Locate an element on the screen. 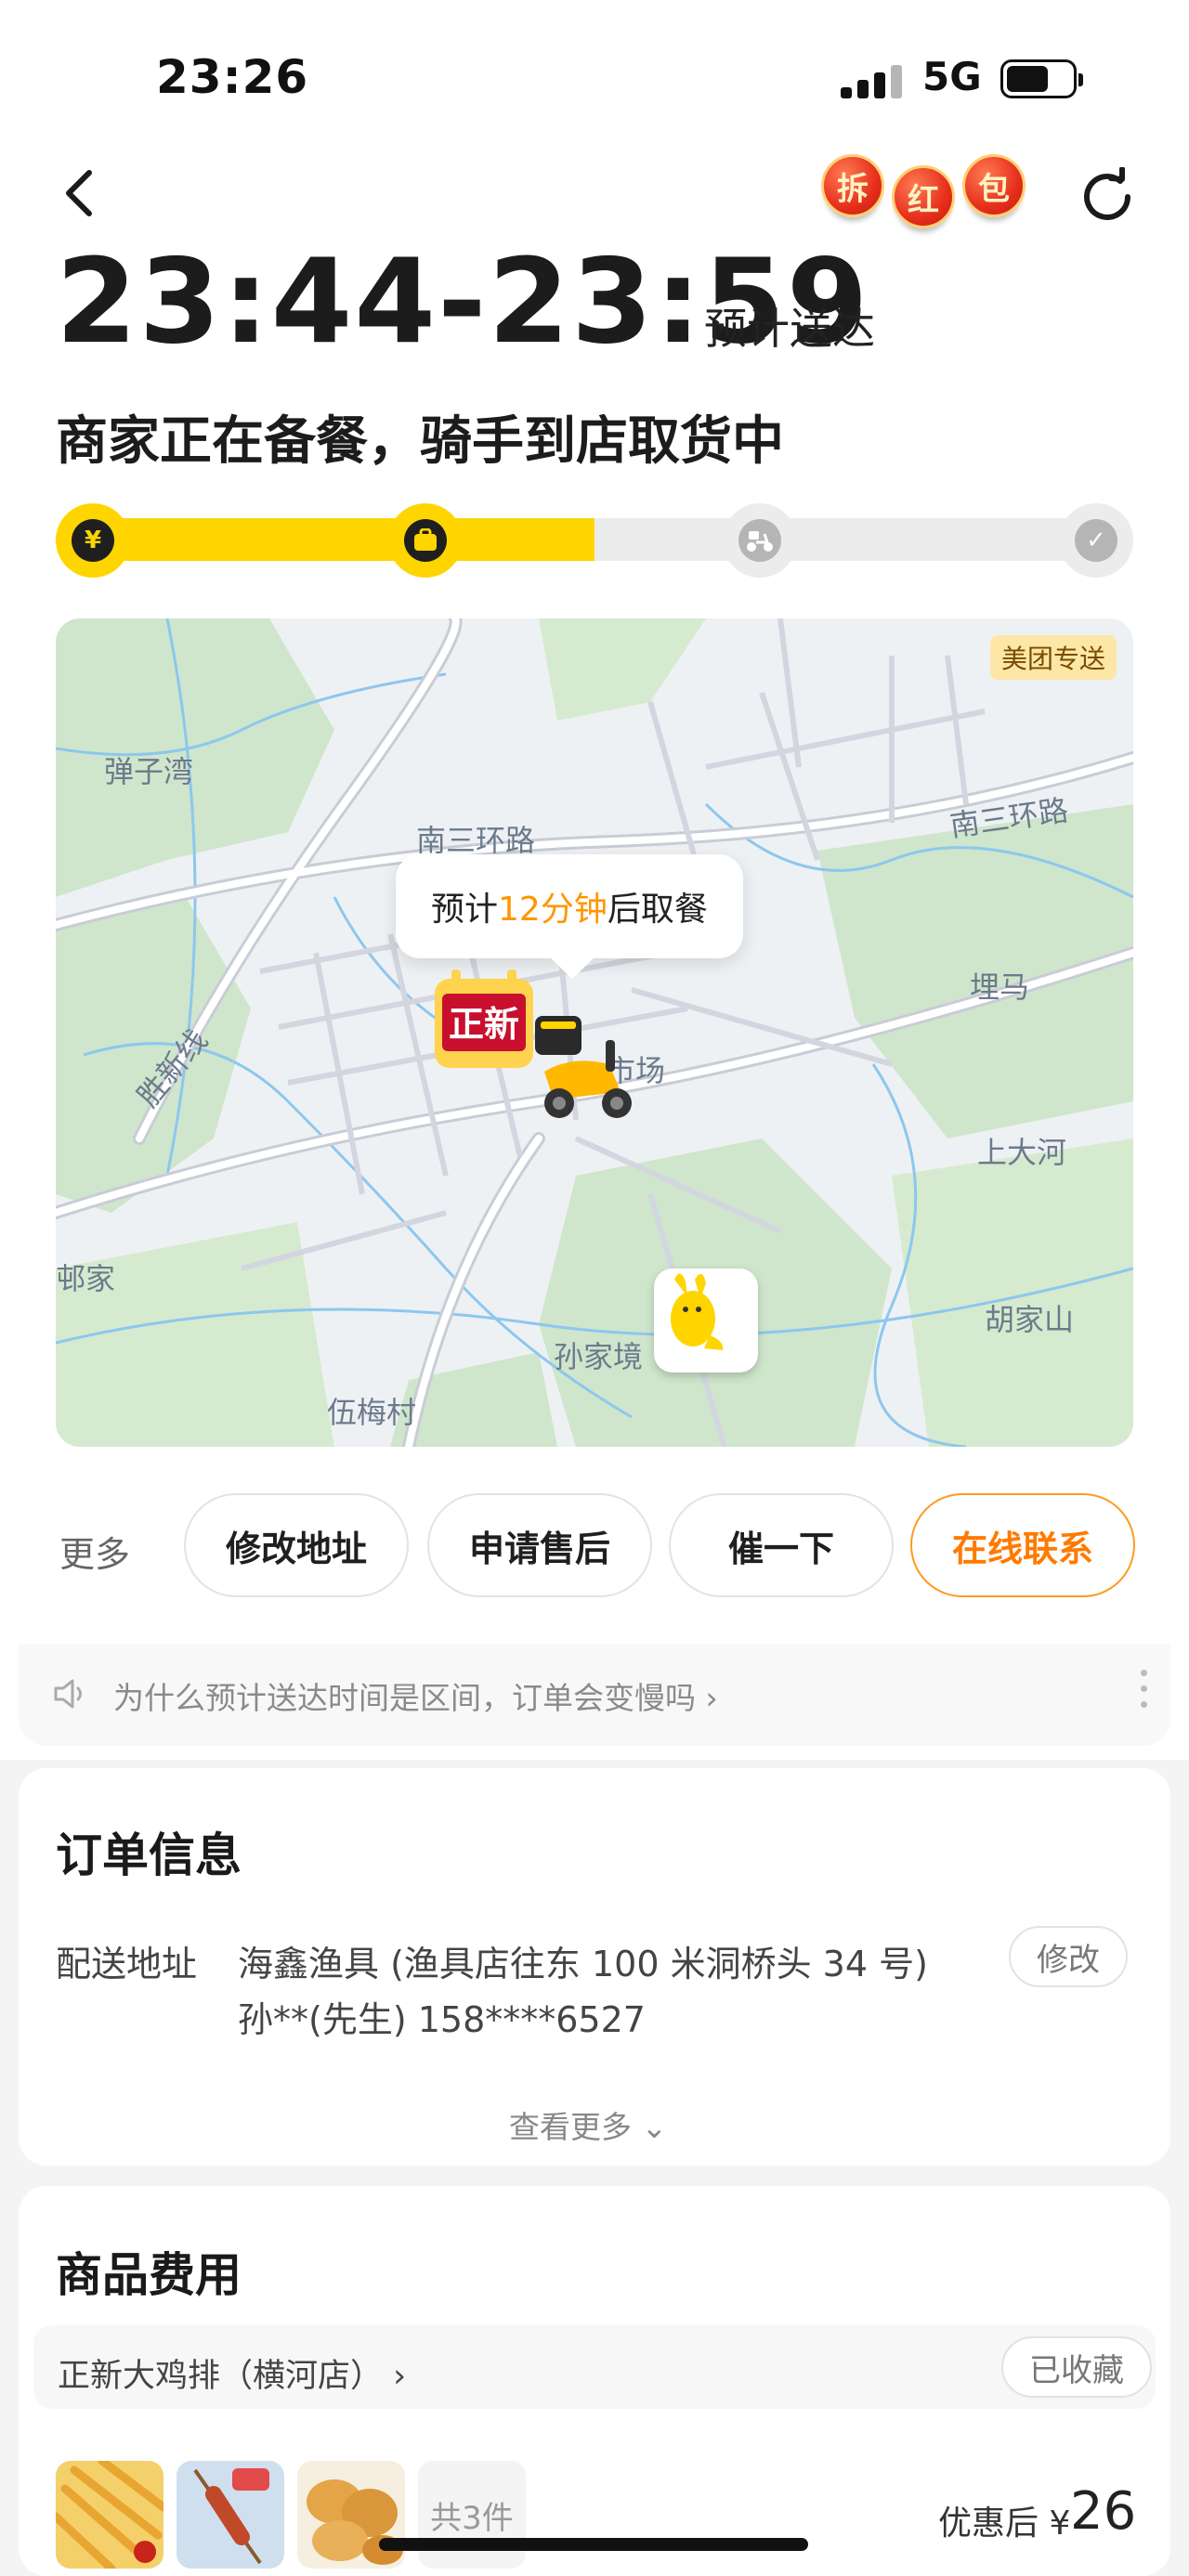 The width and height of the screenshot is (1189, 2576). refresh-icon is located at coordinates (1107, 193).